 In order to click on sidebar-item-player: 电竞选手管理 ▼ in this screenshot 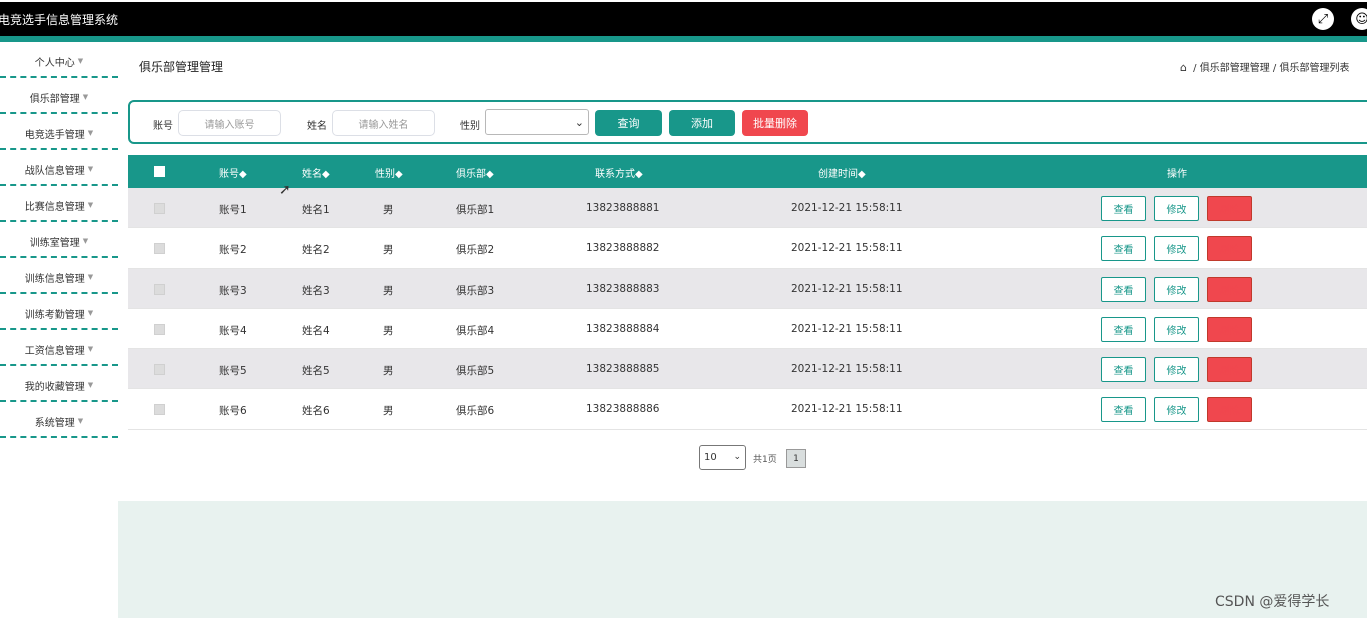, I will do `click(59, 132)`.